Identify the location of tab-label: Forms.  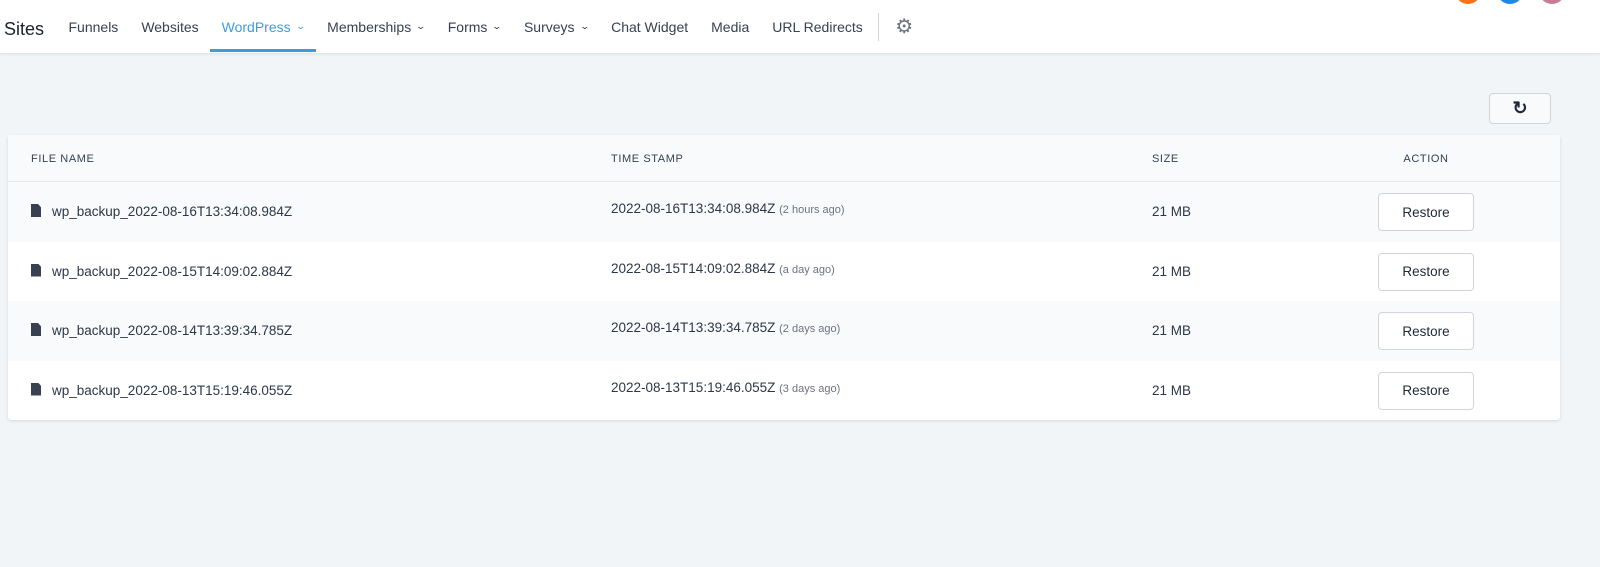
(467, 26).